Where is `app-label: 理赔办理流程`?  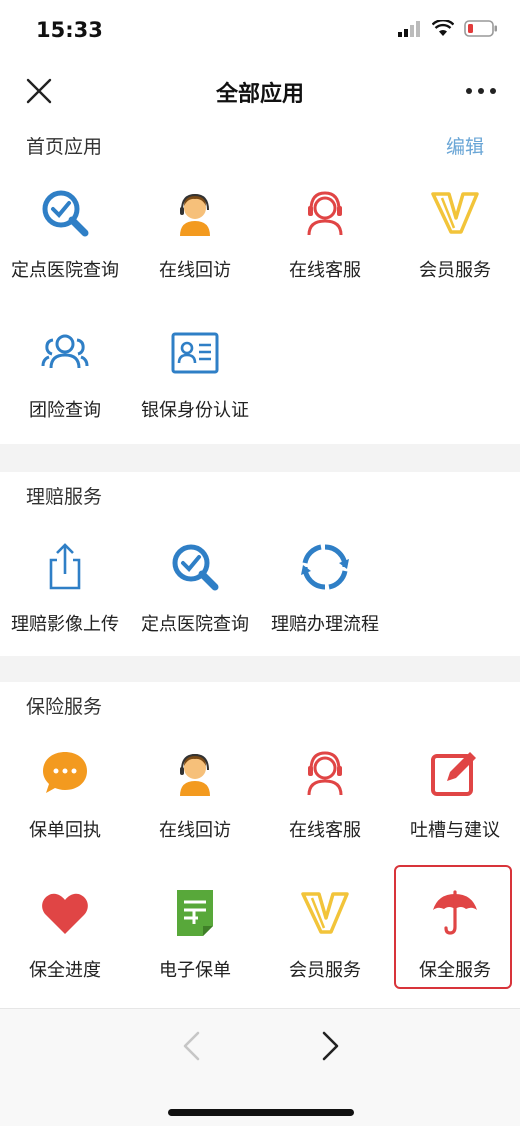
app-label: 理赔办理流程 is located at coordinates (325, 624).